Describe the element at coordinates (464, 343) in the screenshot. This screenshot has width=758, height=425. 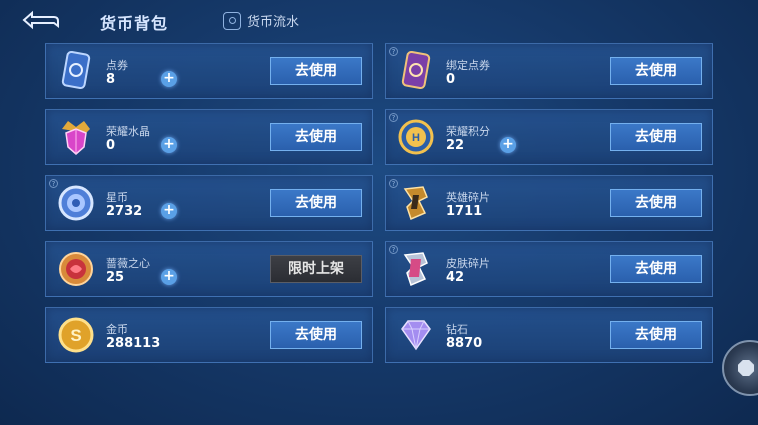
I see `currency-value: 8870` at that location.